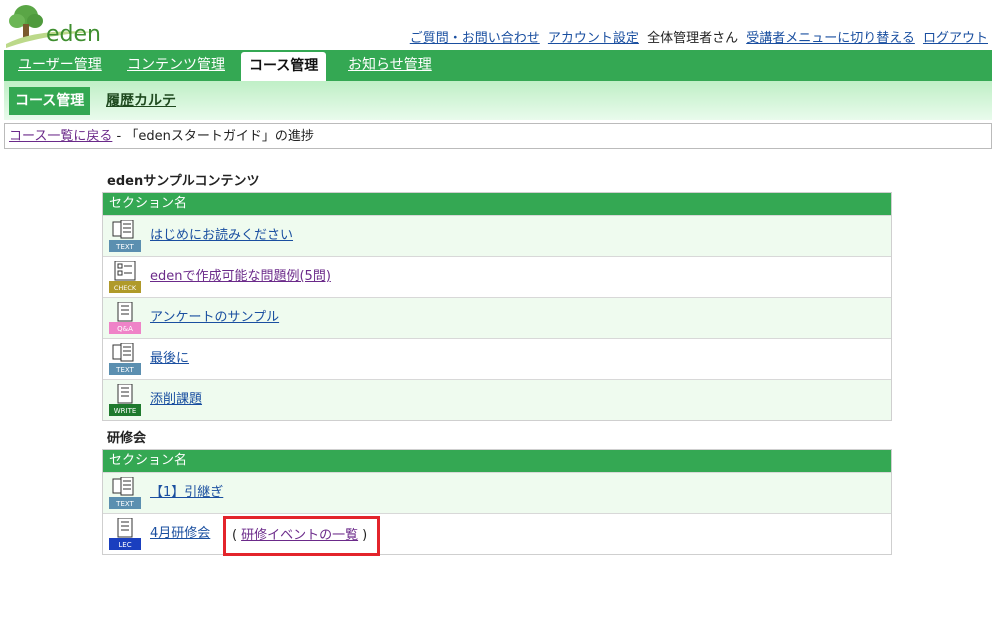 The image size is (994, 628). Describe the element at coordinates (73, 34) in the screenshot. I see `logo-text: eden` at that location.